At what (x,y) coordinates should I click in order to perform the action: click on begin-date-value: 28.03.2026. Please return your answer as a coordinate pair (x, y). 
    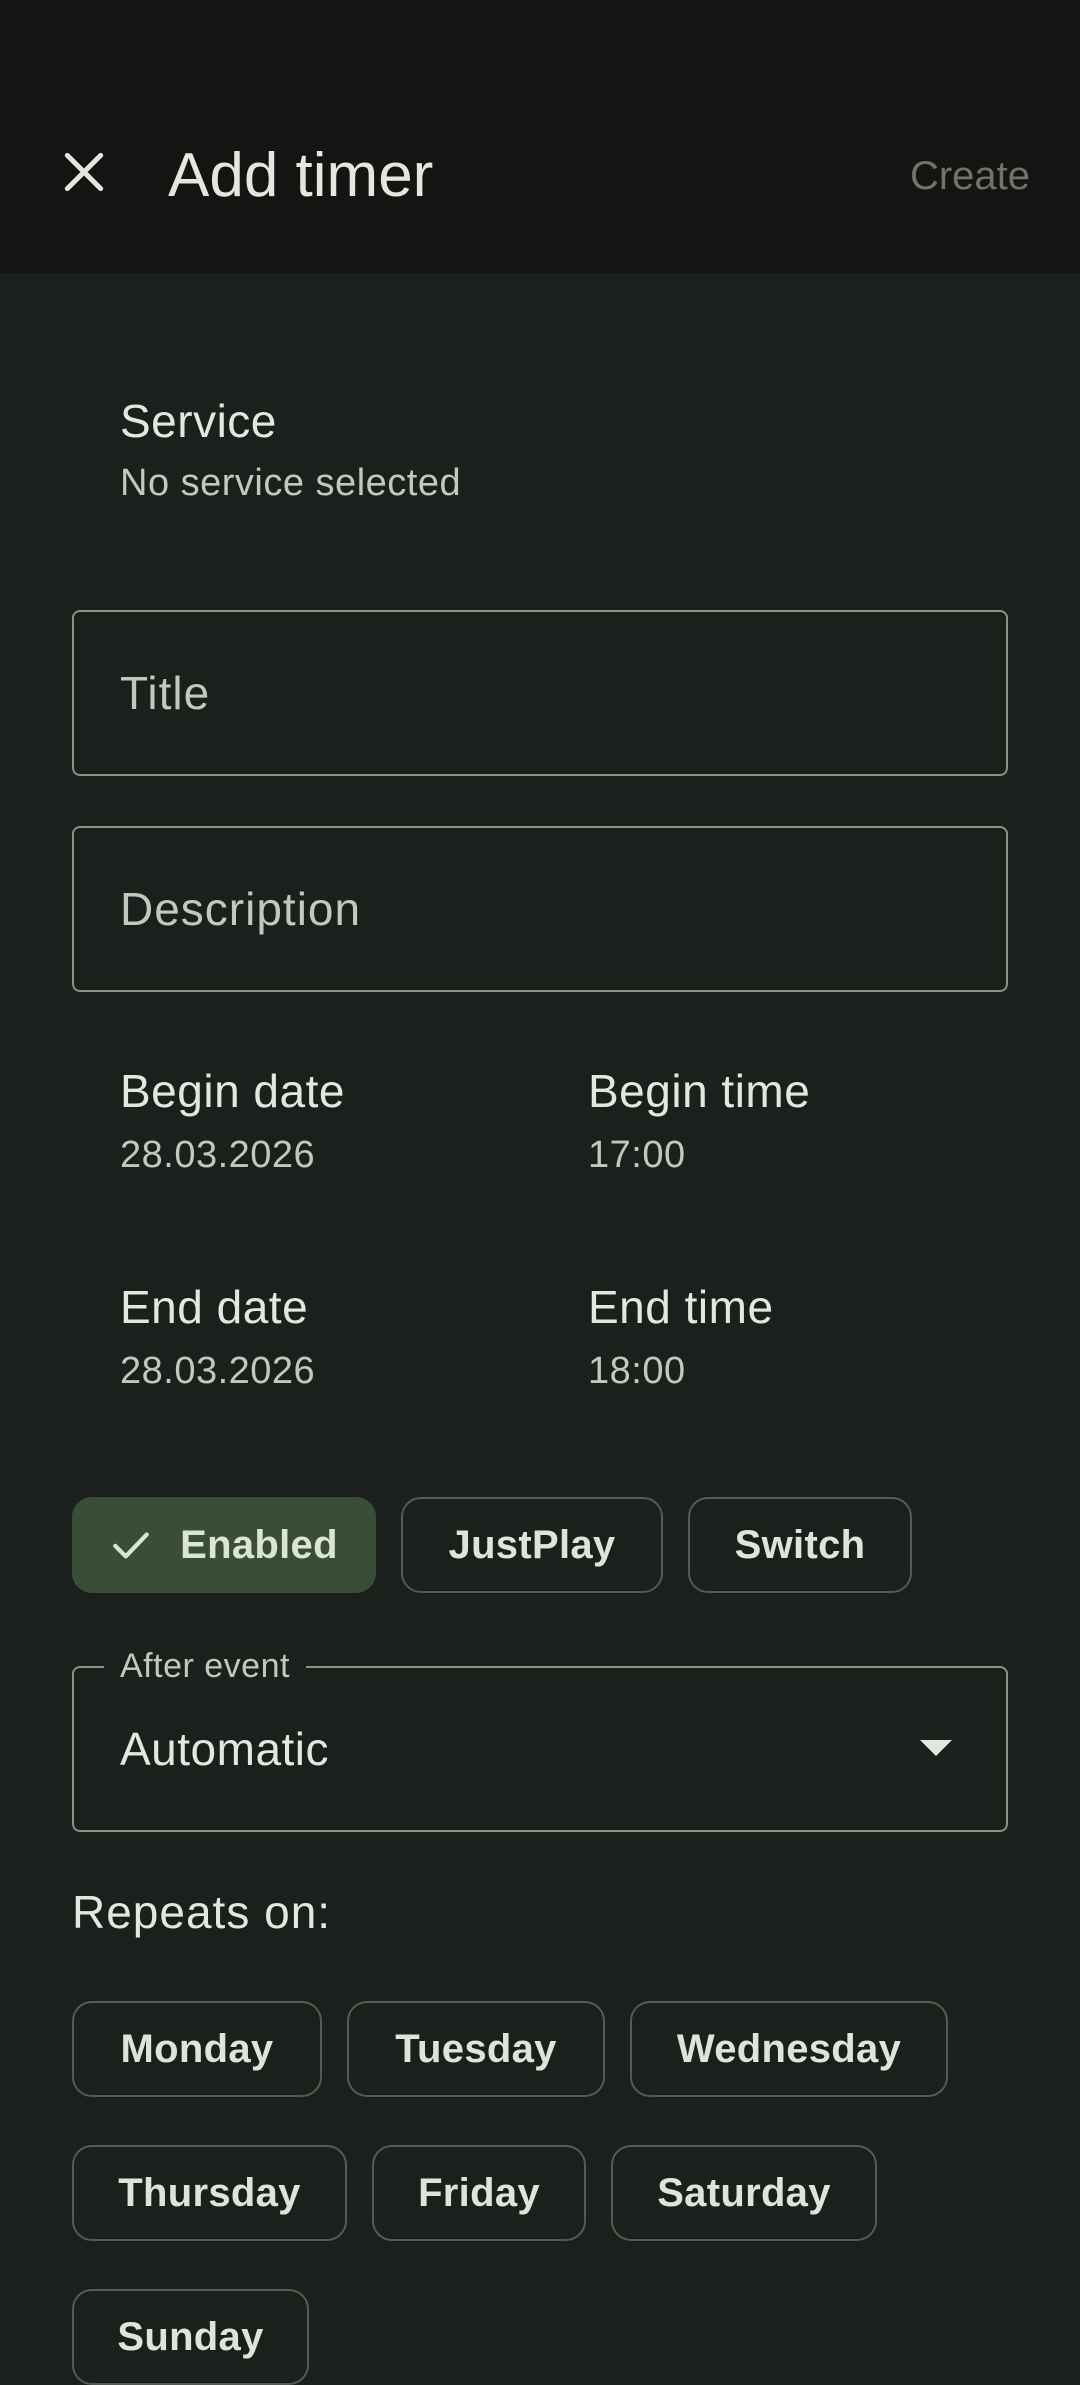
    Looking at the image, I should click on (218, 1155).